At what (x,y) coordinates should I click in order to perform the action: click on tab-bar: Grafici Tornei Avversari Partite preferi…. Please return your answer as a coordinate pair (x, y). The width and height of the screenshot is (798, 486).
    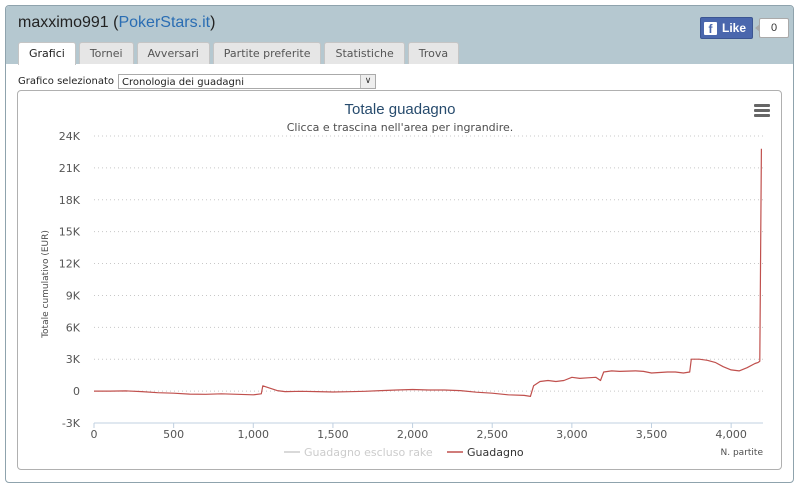
    Looking at the image, I should click on (240, 53).